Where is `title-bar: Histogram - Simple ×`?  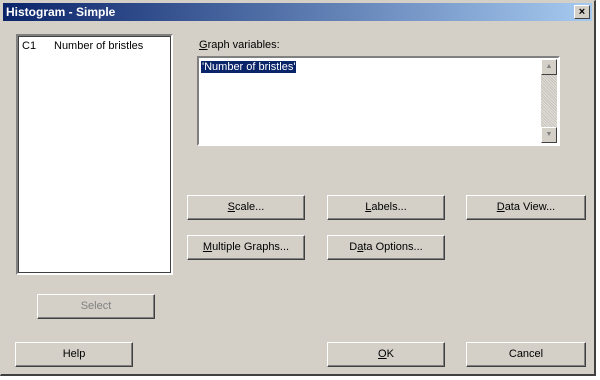 title-bar: Histogram - Simple × is located at coordinates (297, 12).